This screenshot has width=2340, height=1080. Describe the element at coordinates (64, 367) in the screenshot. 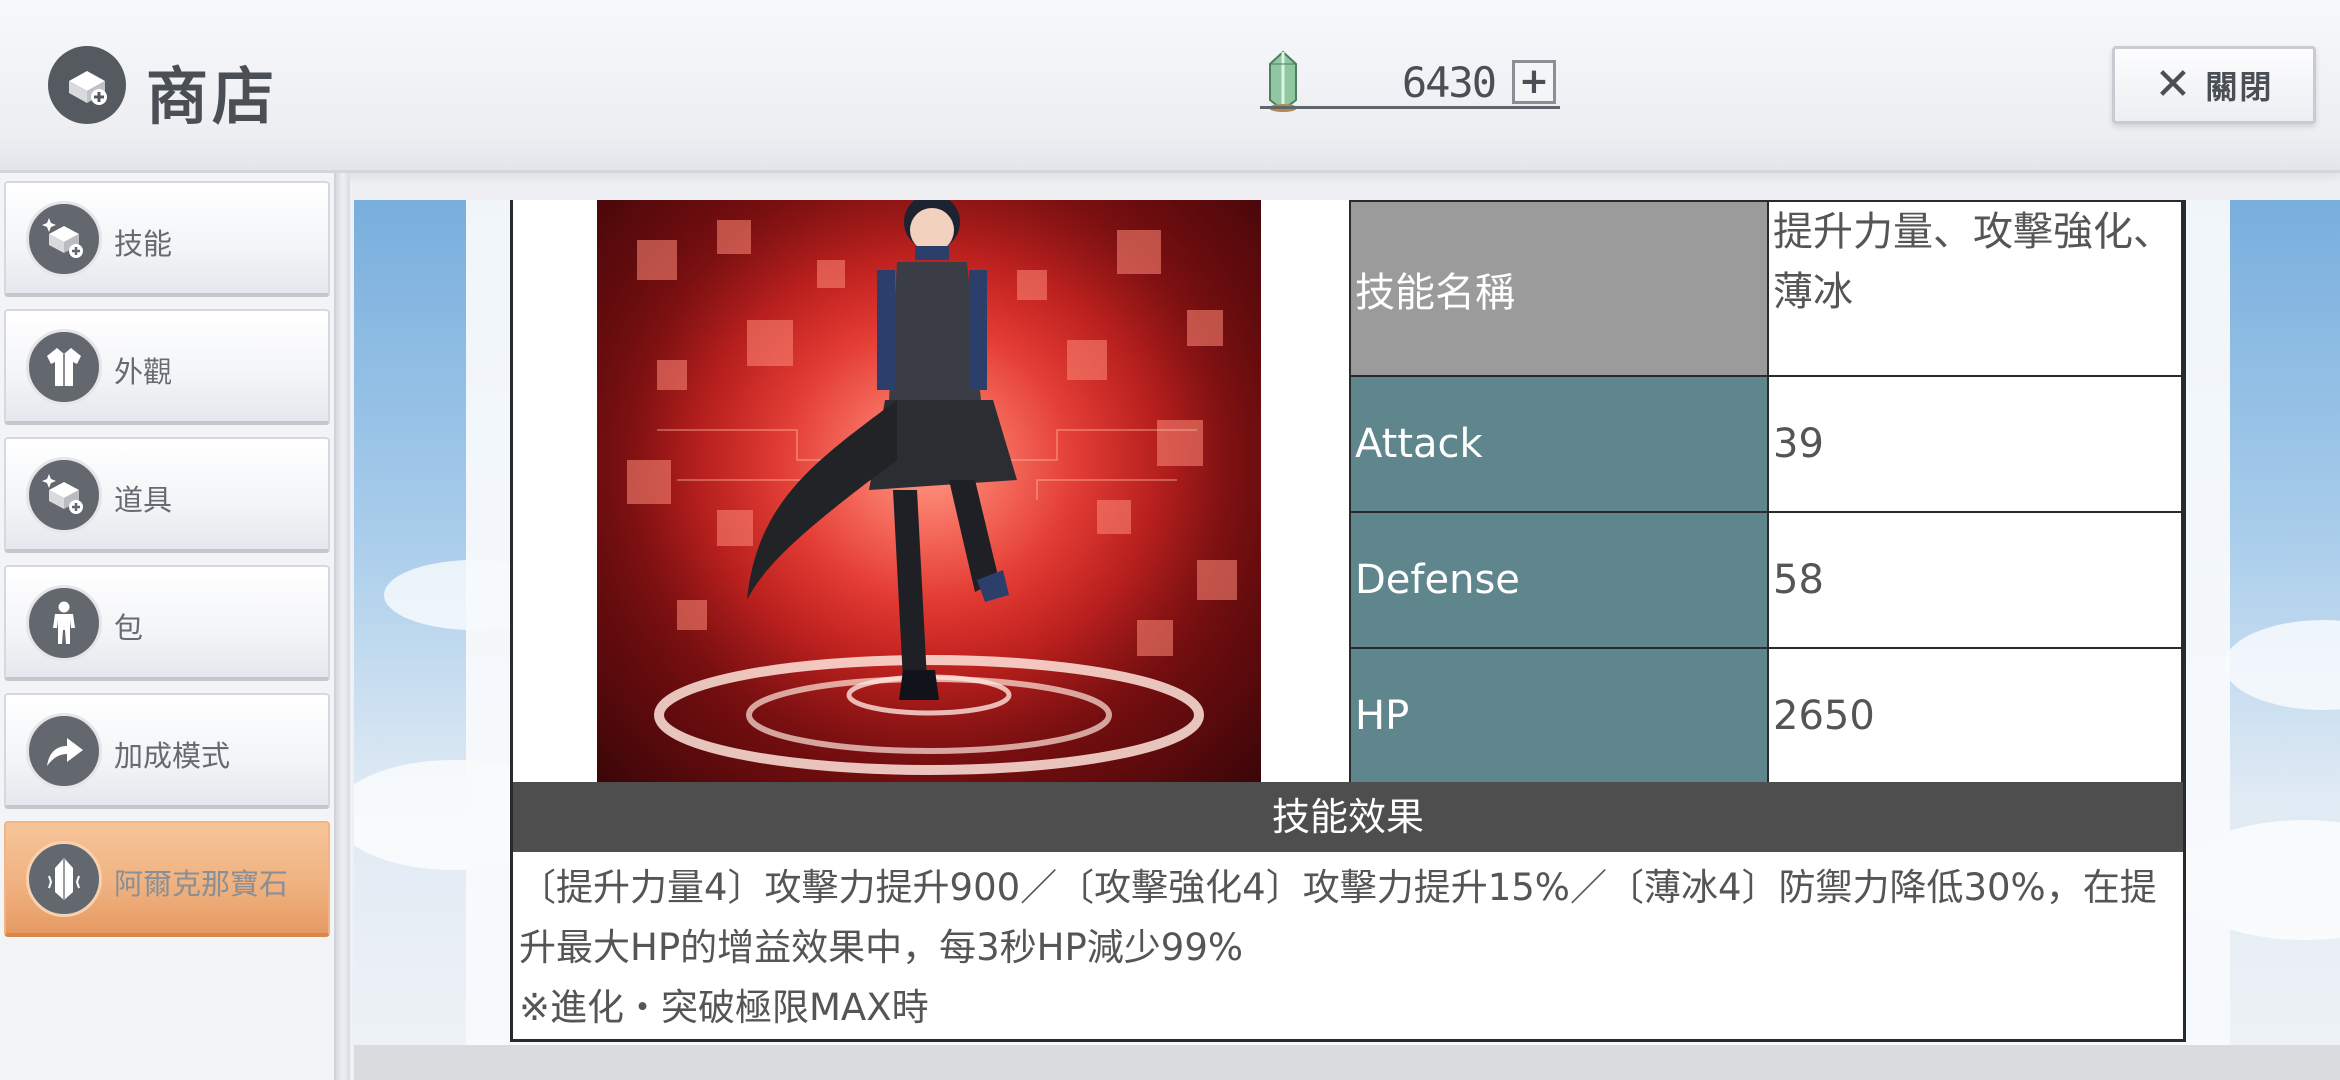

I see `costume-icon` at that location.